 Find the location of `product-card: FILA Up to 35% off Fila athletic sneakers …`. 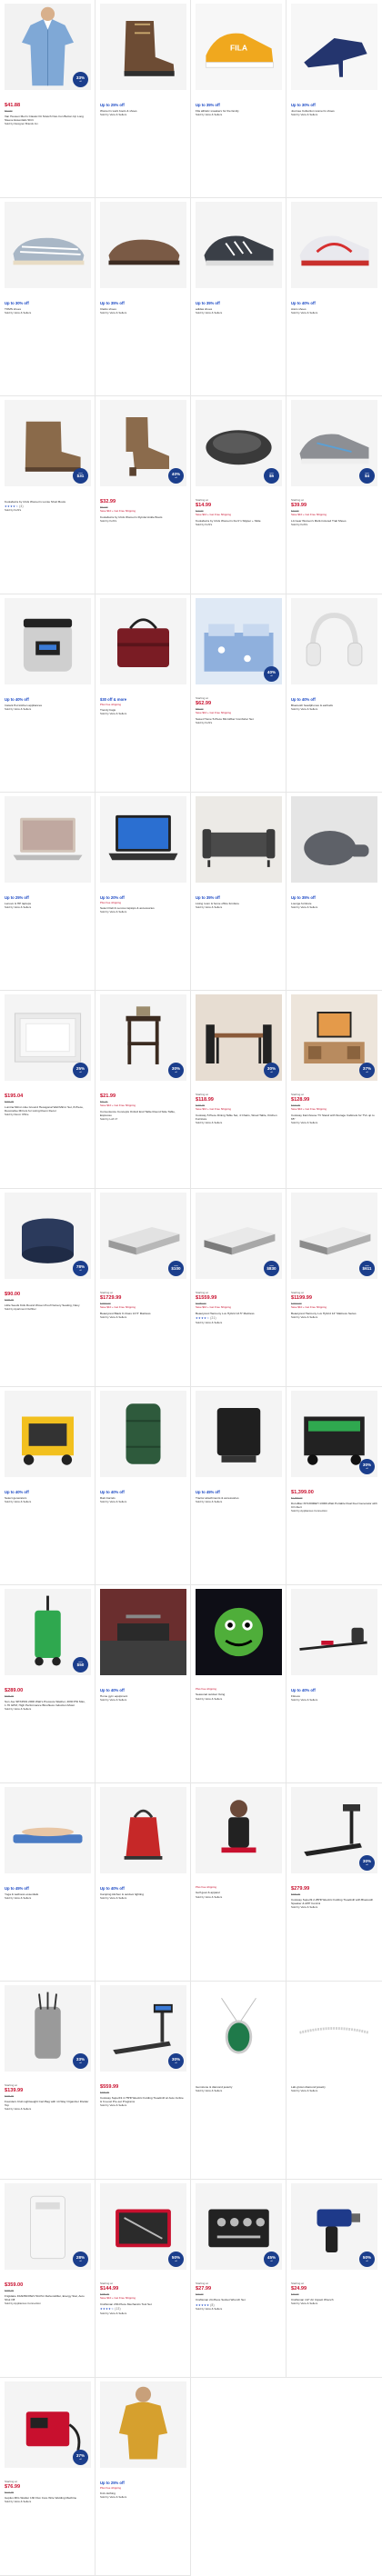

product-card: FILA Up to 35% off Fila athletic sneakers … is located at coordinates (238, 99).